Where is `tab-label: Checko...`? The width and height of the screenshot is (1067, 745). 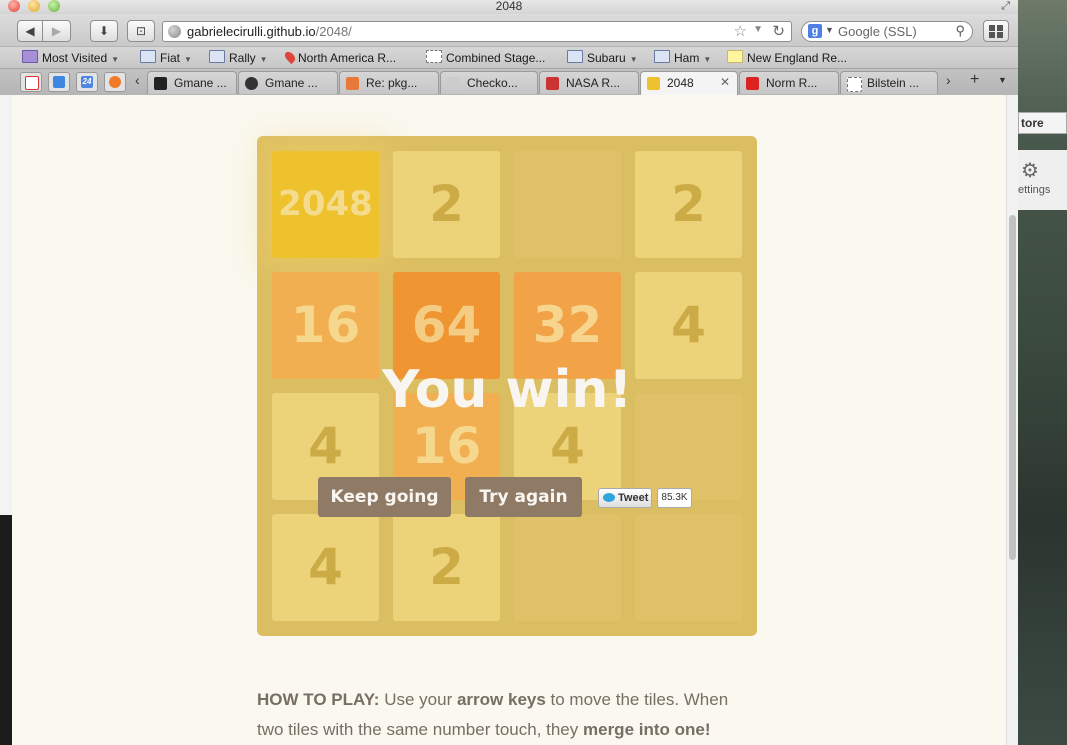 tab-label: Checko... is located at coordinates (492, 83).